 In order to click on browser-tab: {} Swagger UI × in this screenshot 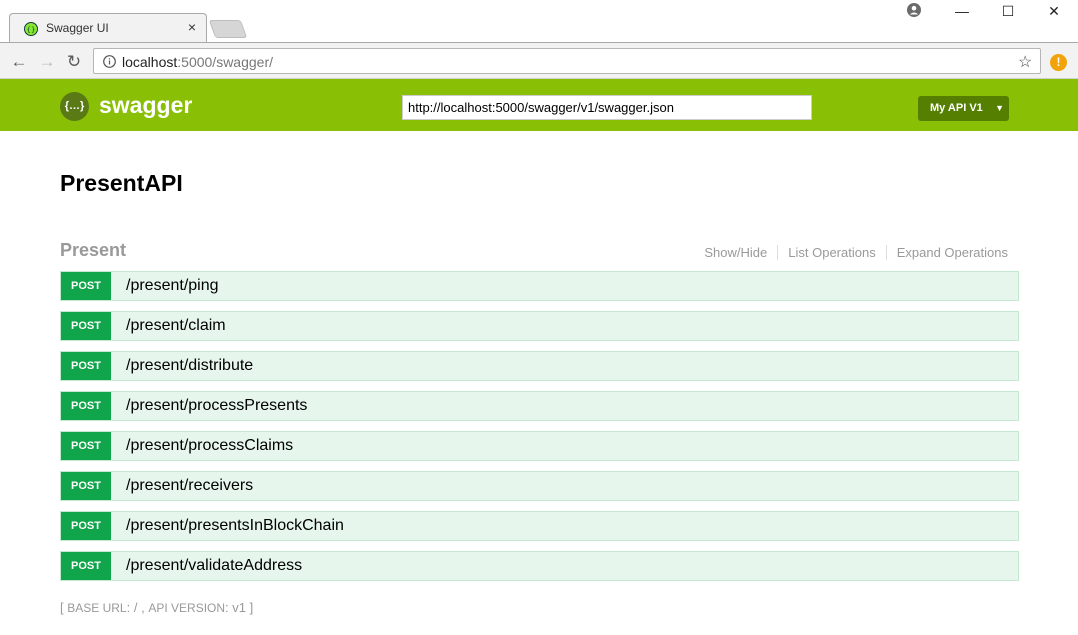, I will do `click(108, 28)`.